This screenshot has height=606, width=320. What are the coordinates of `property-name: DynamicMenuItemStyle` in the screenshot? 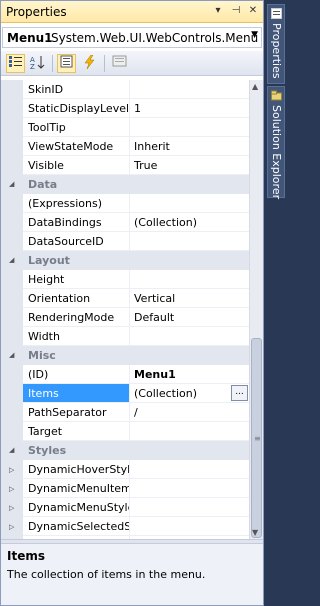 It's located at (76, 488).